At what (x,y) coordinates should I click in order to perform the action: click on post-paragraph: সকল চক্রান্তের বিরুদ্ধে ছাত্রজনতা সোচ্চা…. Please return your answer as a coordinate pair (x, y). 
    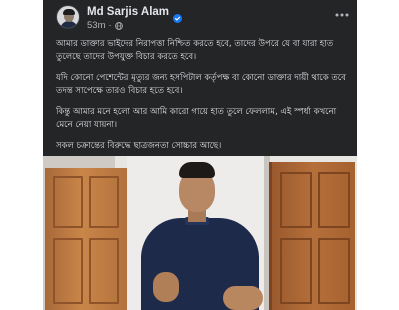
    Looking at the image, I should click on (139, 146).